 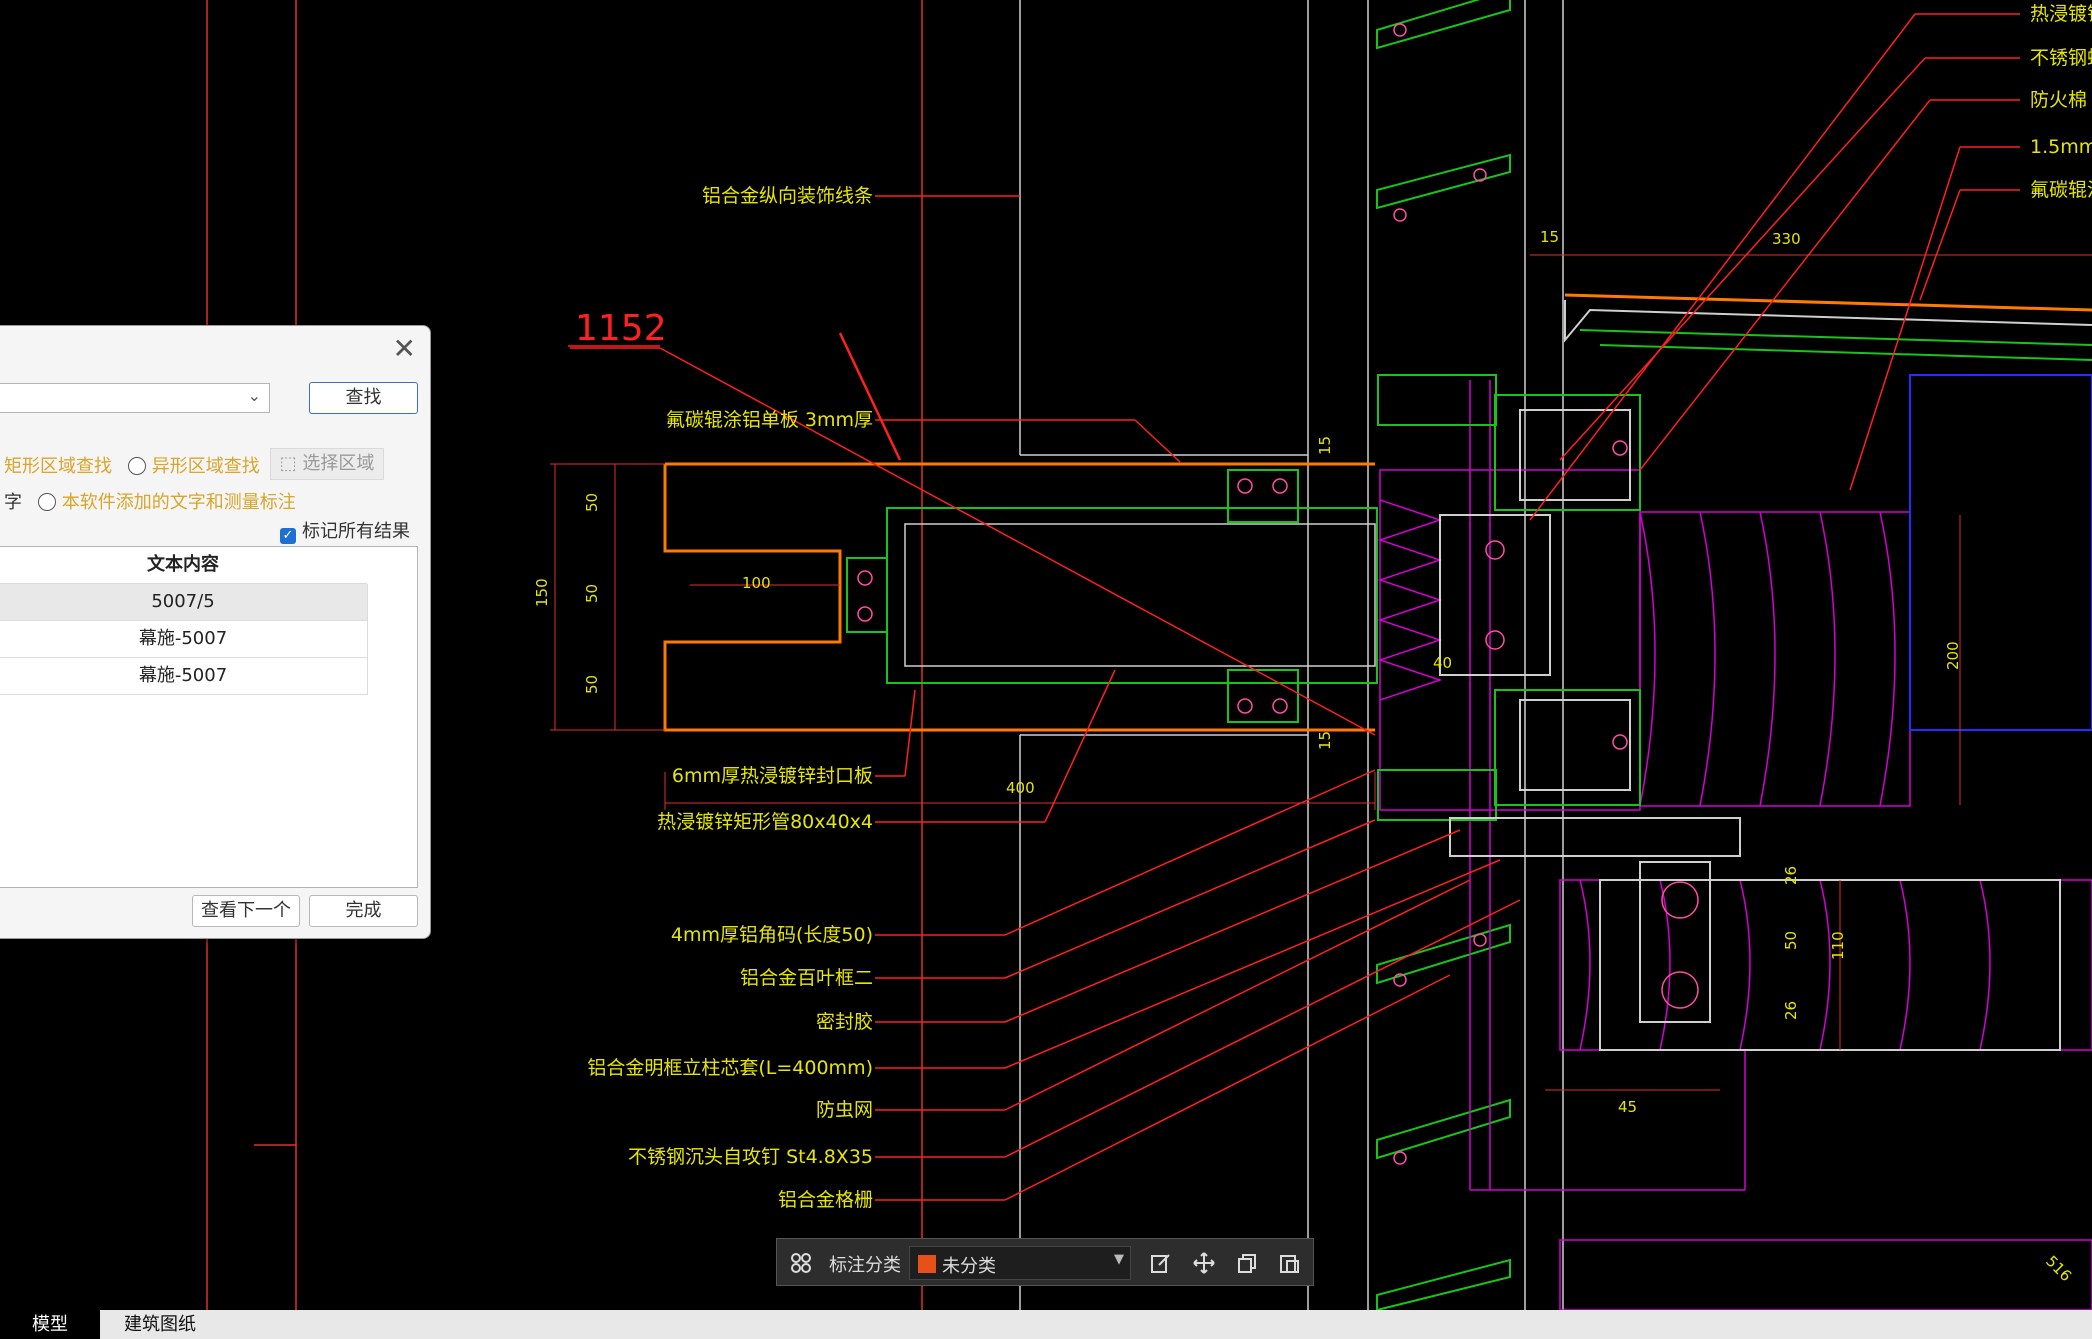 What do you see at coordinates (160, 1324) in the screenshot?
I see `tab-architectural-drawing: 建筑图纸` at bounding box center [160, 1324].